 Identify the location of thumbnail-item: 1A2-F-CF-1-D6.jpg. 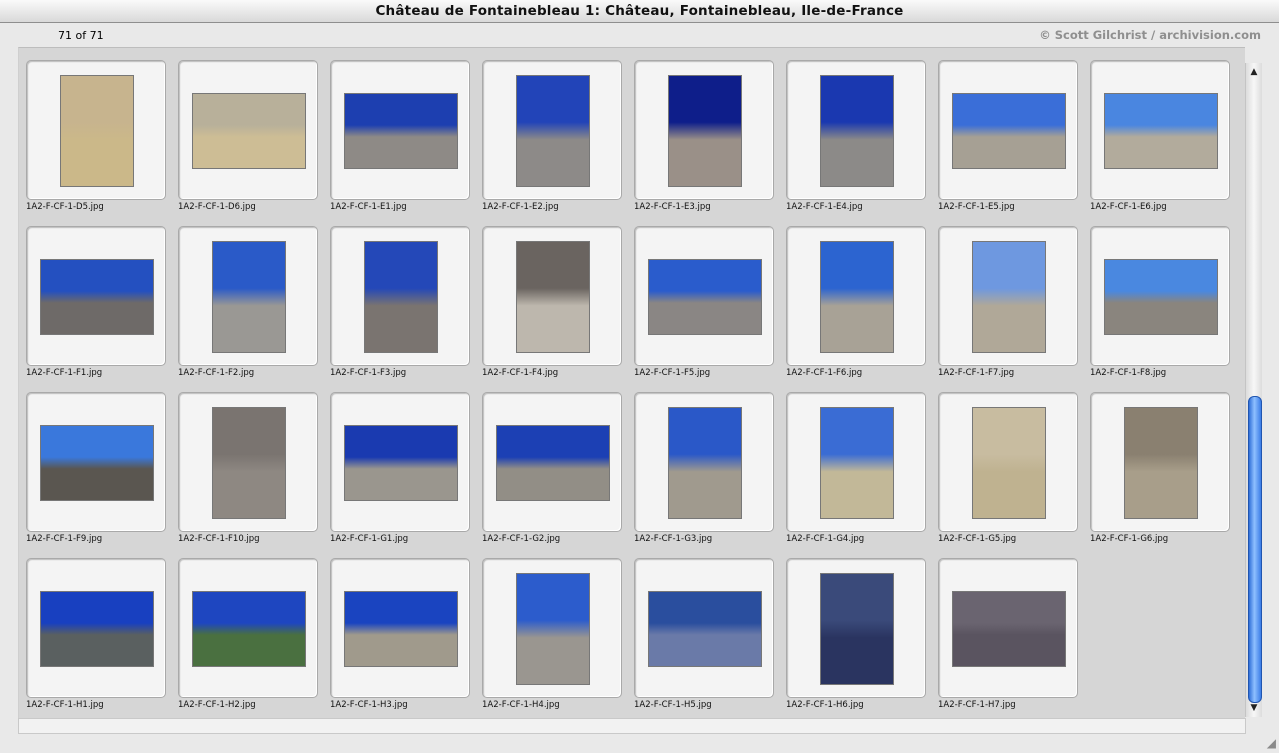
(244, 130).